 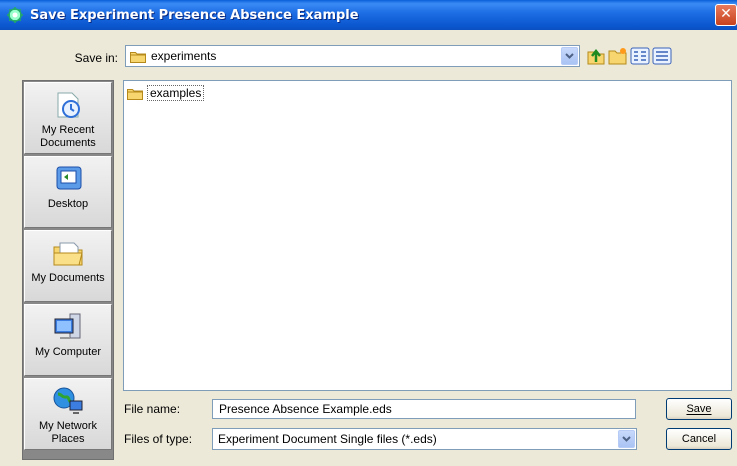 I want to click on place-my-recent-documents: My Recent Documents, so click(x=68, y=118).